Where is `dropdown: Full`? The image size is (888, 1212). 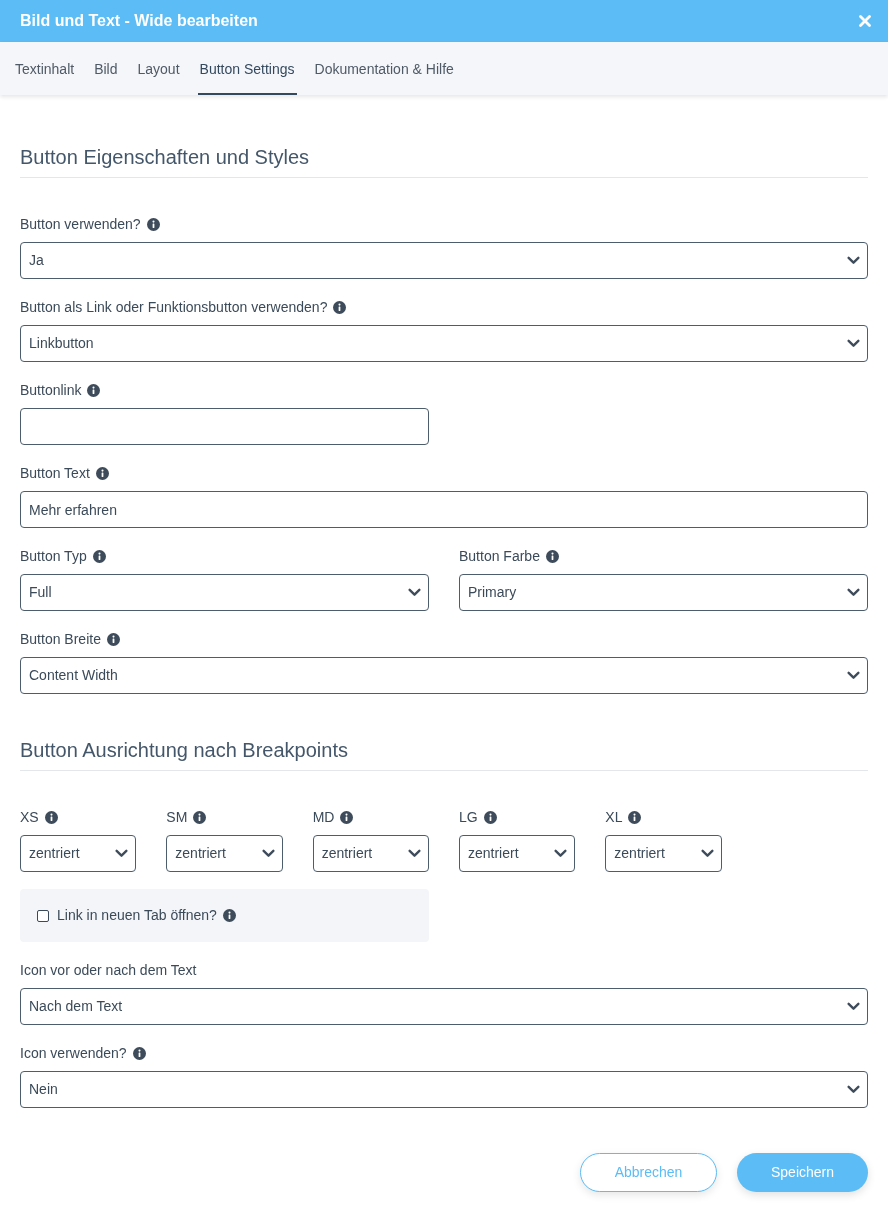 dropdown: Full is located at coordinates (224, 592).